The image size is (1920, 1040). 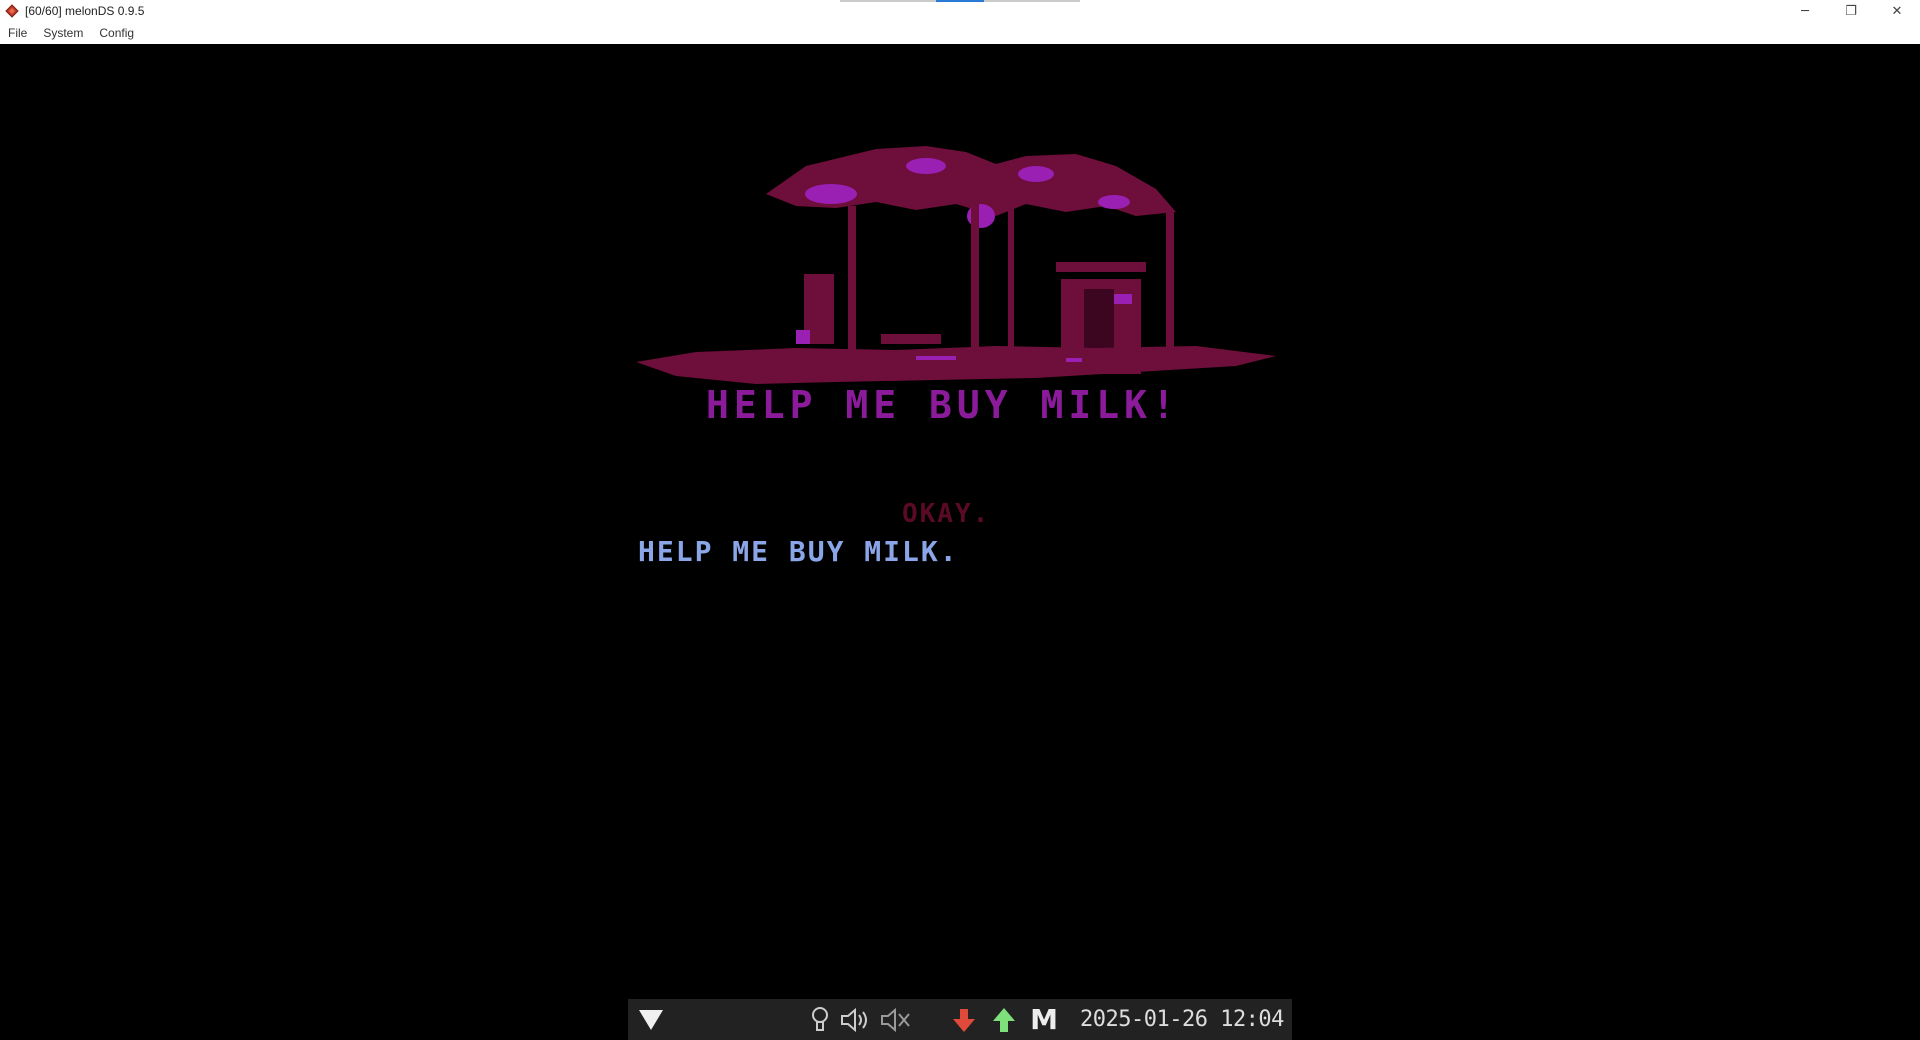 What do you see at coordinates (63, 33) in the screenshot?
I see `menu-system: System` at bounding box center [63, 33].